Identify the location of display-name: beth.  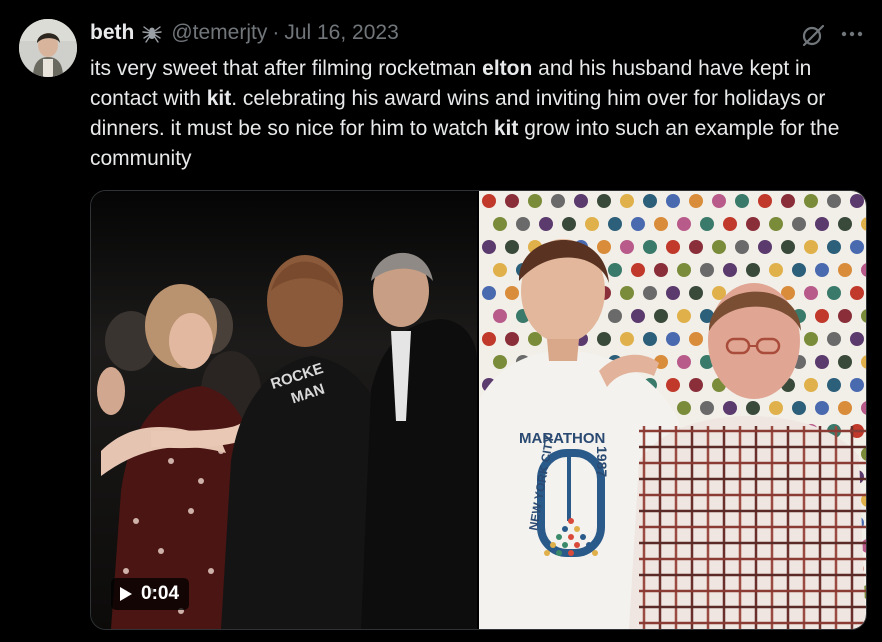
(112, 33).